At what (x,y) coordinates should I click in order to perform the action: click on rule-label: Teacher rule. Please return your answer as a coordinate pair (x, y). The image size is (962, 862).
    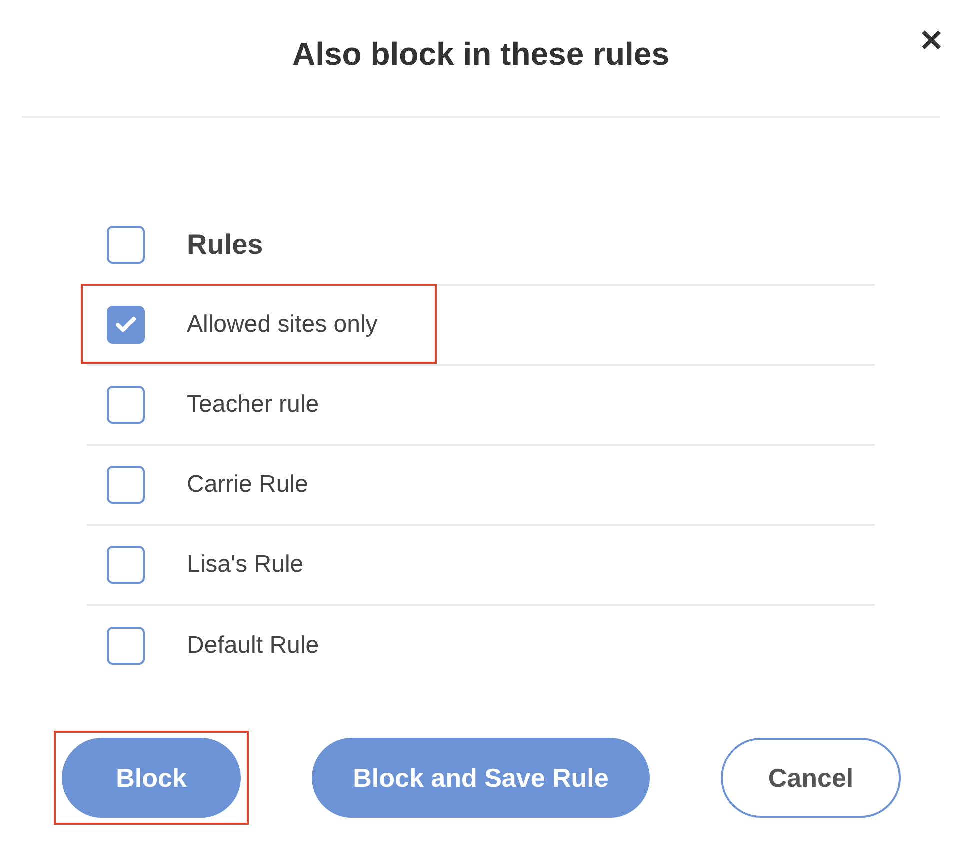
    Looking at the image, I should click on (253, 405).